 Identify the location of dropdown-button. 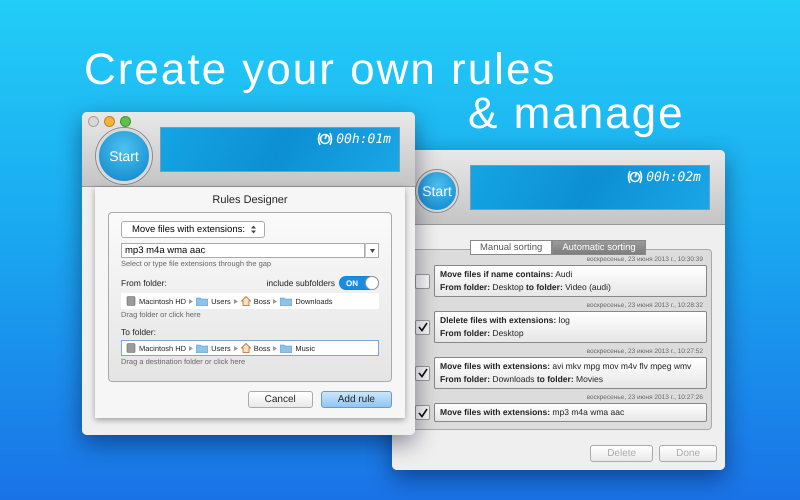
(372, 250).